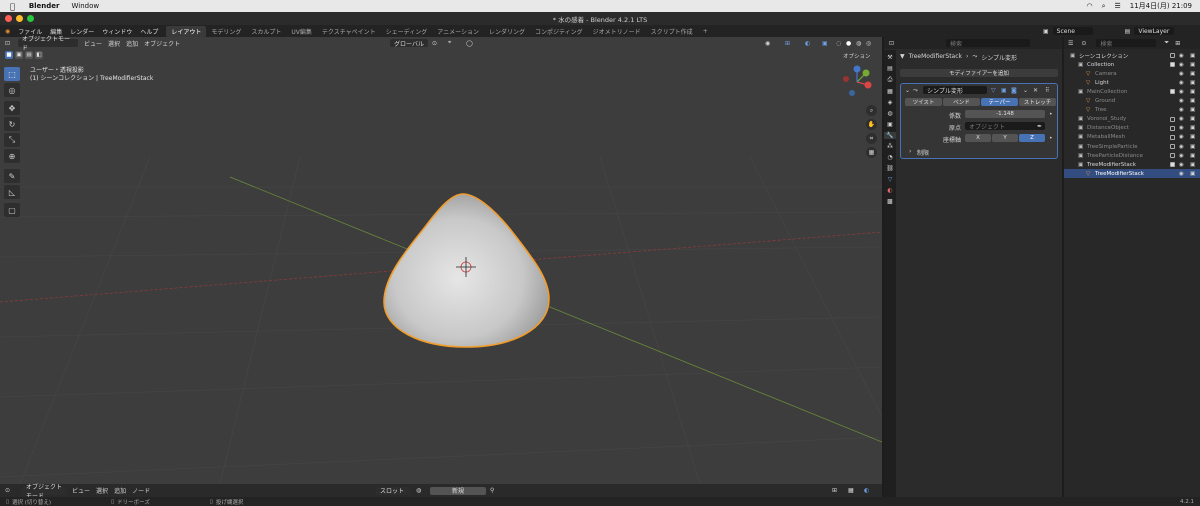 The height and width of the screenshot is (506, 1200). What do you see at coordinates (434, 43) in the screenshot?
I see `pivot-icon: ⊙` at bounding box center [434, 43].